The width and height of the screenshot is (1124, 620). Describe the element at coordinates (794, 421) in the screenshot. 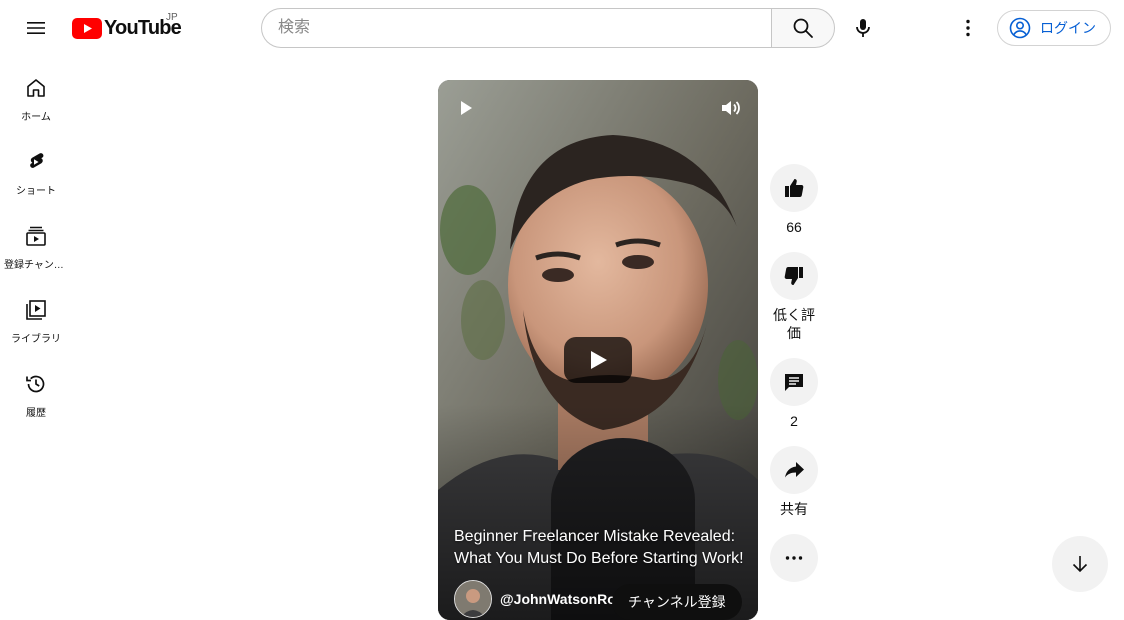

I see `comment-count: 2` at that location.